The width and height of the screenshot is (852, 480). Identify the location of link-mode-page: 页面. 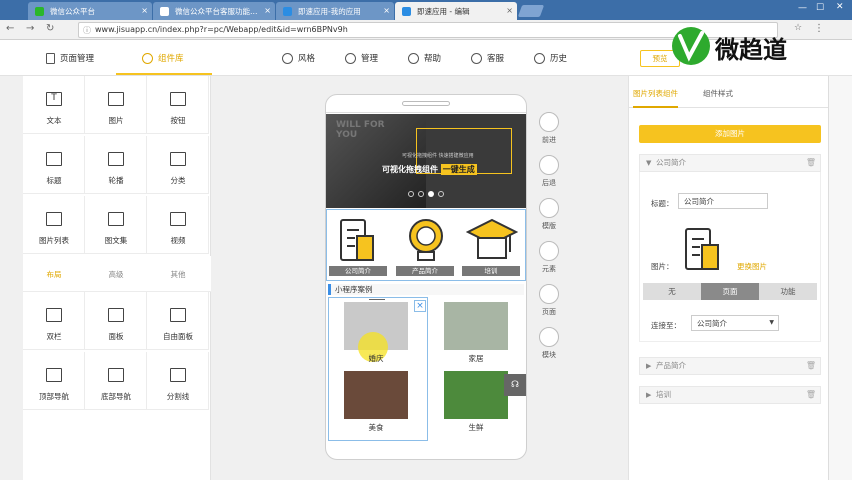
(730, 291).